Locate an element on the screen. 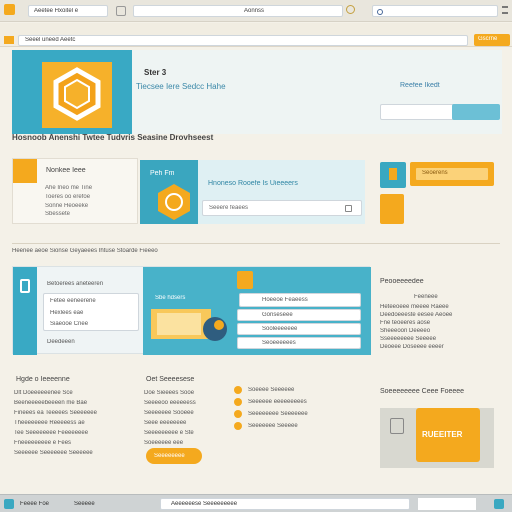  url-field: Seeel uneed Aeetc is located at coordinates (243, 40).